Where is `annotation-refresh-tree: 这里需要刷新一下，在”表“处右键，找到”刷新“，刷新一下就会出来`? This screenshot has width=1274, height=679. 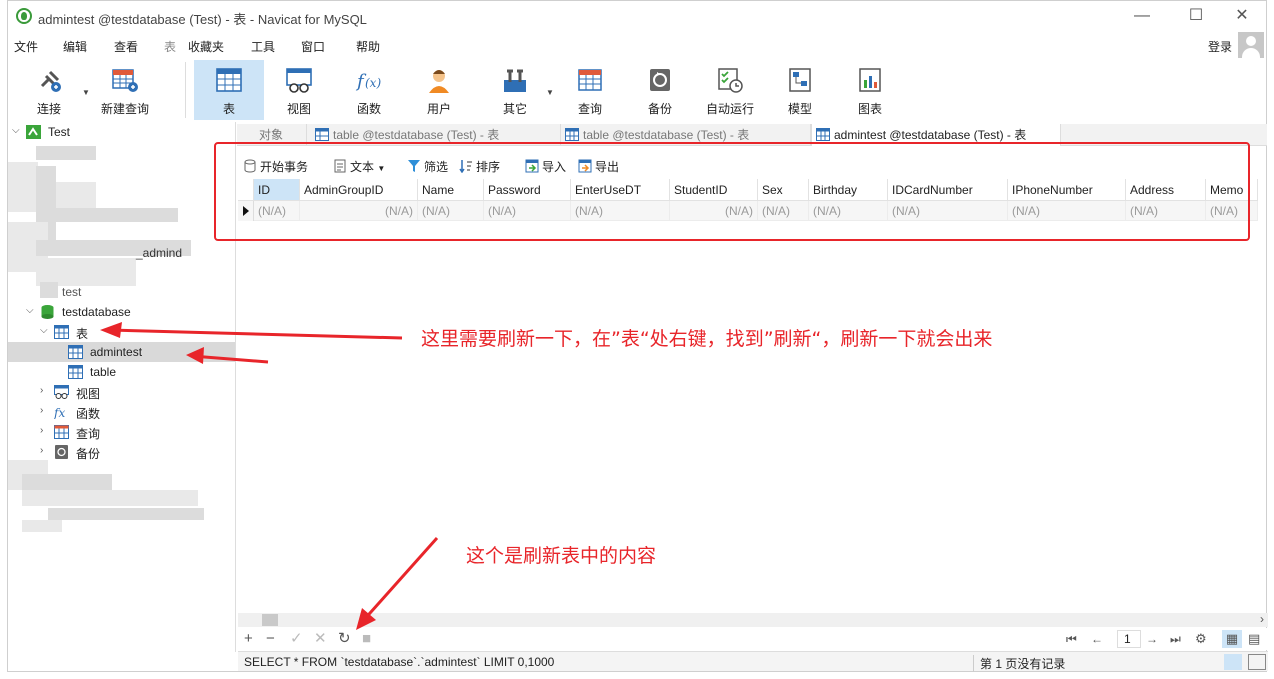 annotation-refresh-tree: 这里需要刷新一下，在”表“处右键，找到”刷新“，刷新一下就会出来 is located at coordinates (707, 339).